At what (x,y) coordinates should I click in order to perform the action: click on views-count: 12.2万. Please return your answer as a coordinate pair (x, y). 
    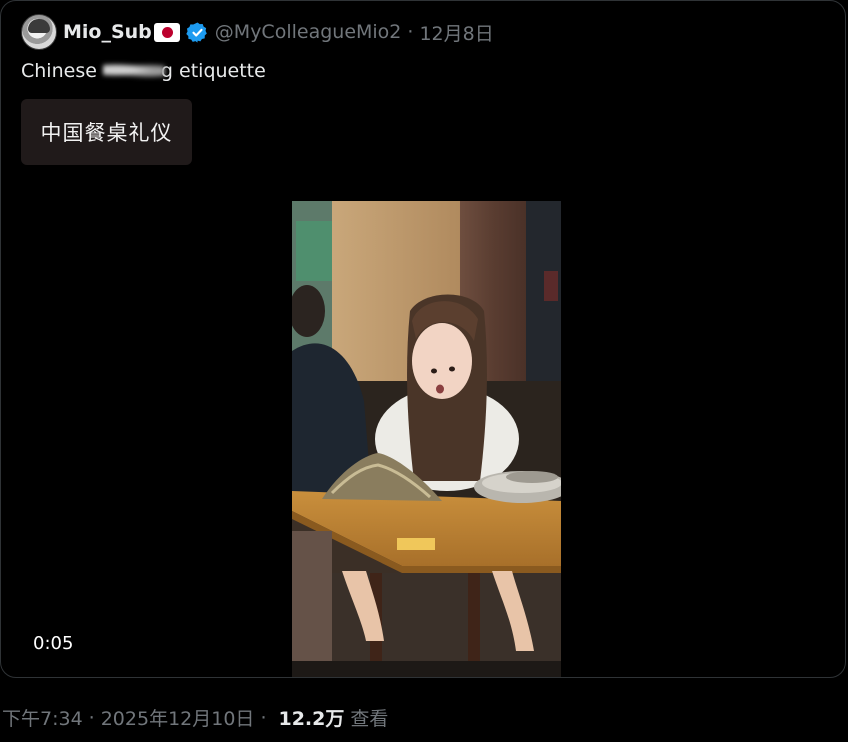
    Looking at the image, I should click on (311, 717).